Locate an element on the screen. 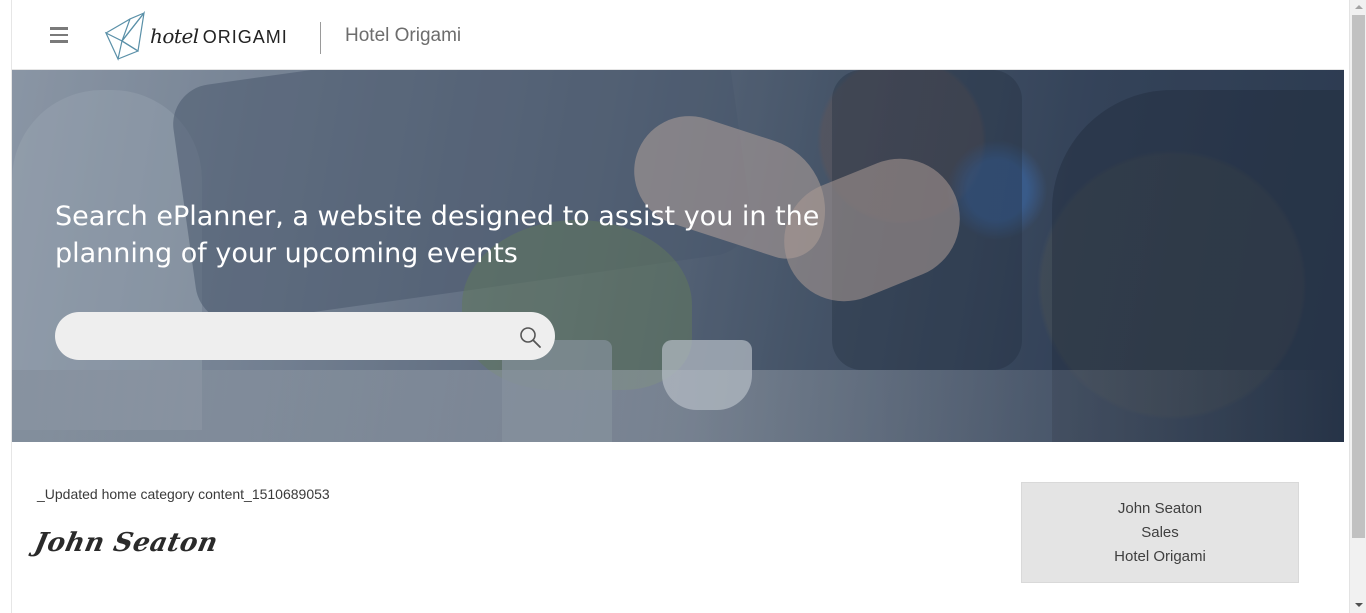 The image size is (1366, 613). search-icon is located at coordinates (530, 337).